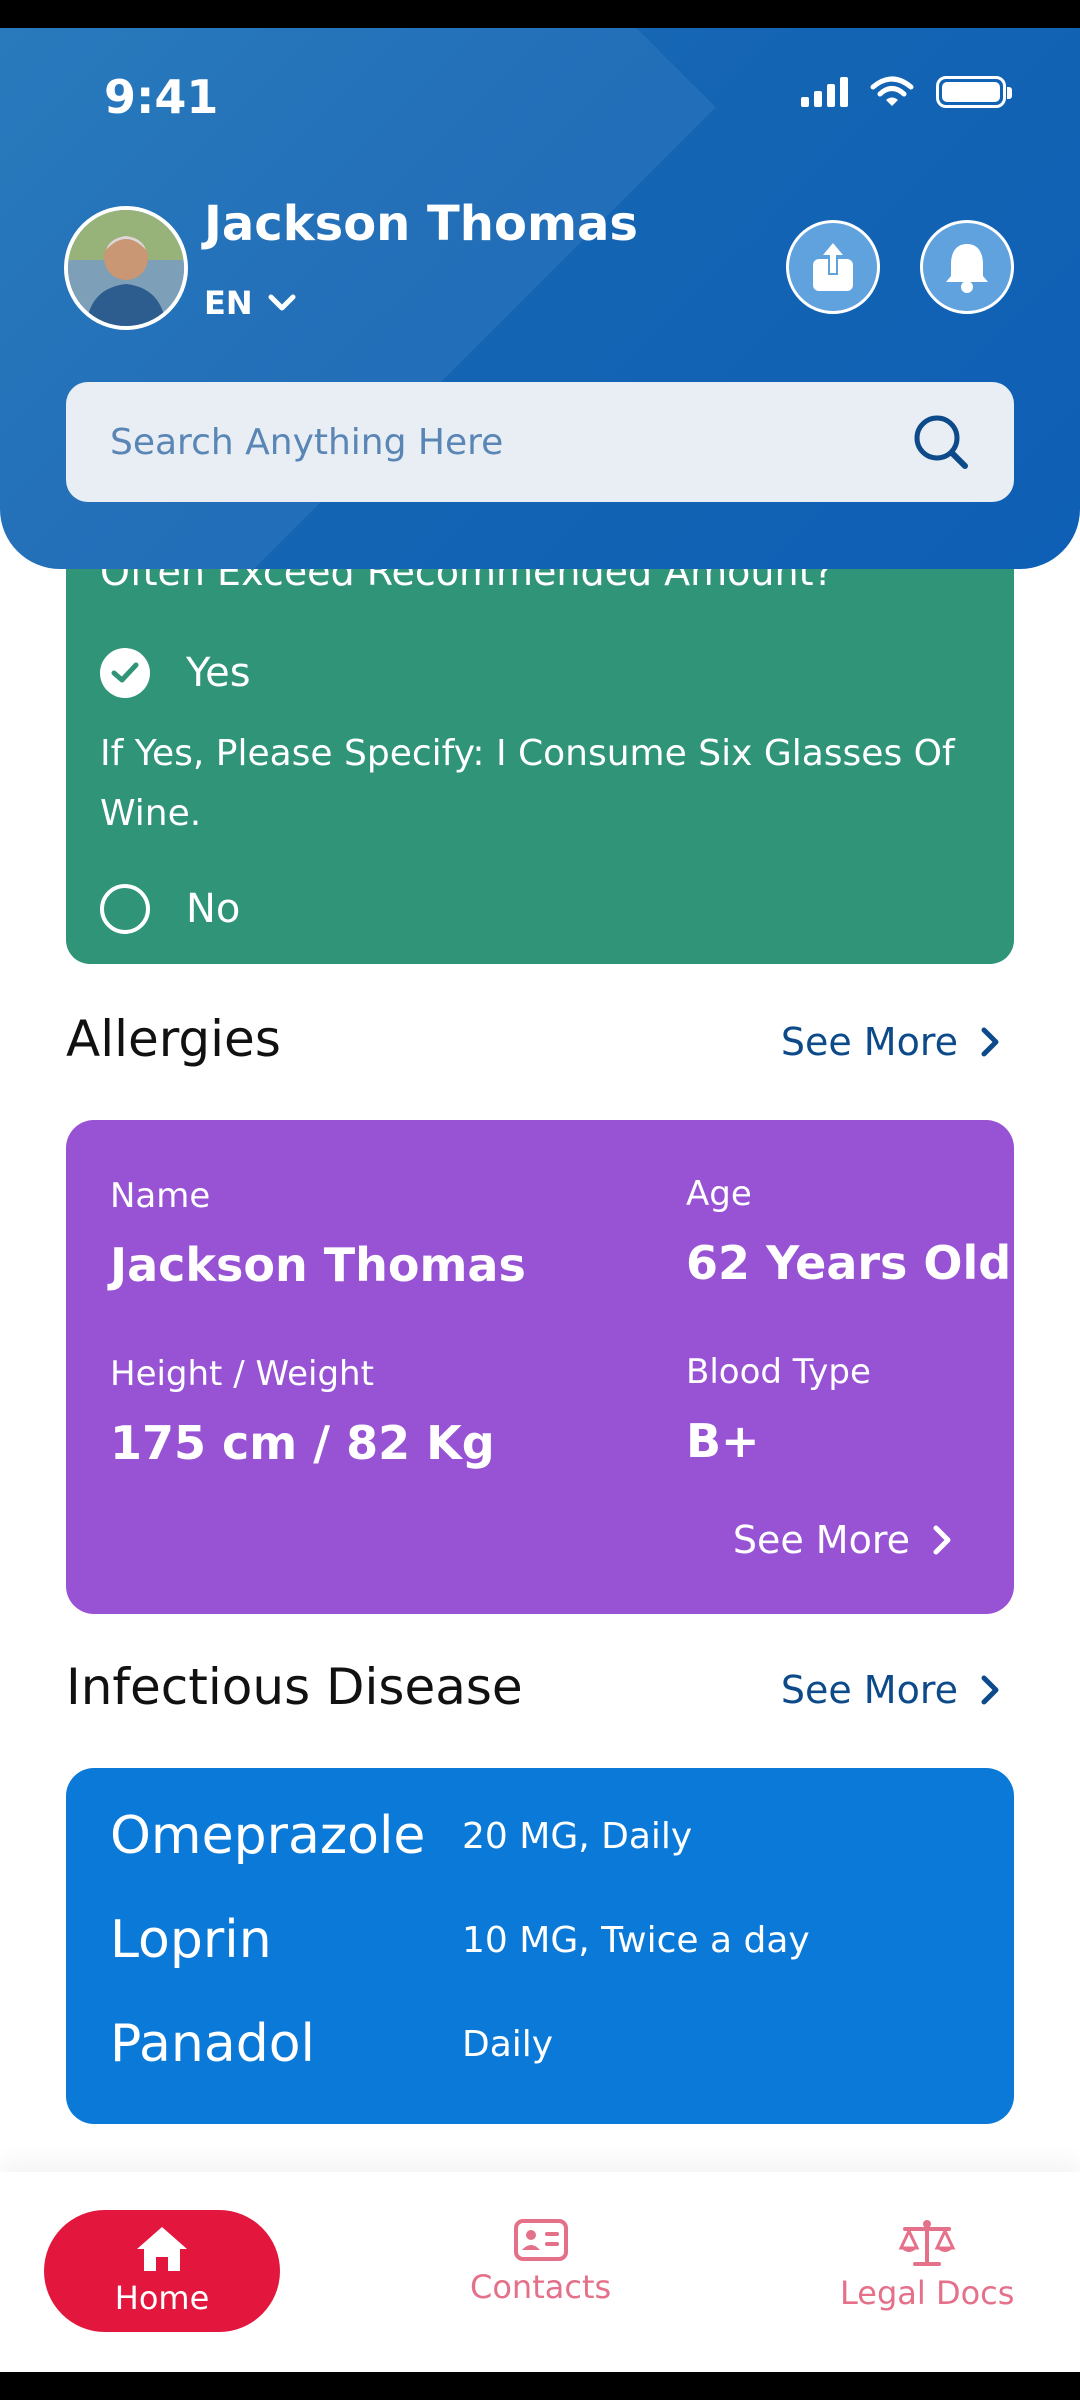 The width and height of the screenshot is (1080, 2400). What do you see at coordinates (228, 303) in the screenshot?
I see `language-label: EN` at bounding box center [228, 303].